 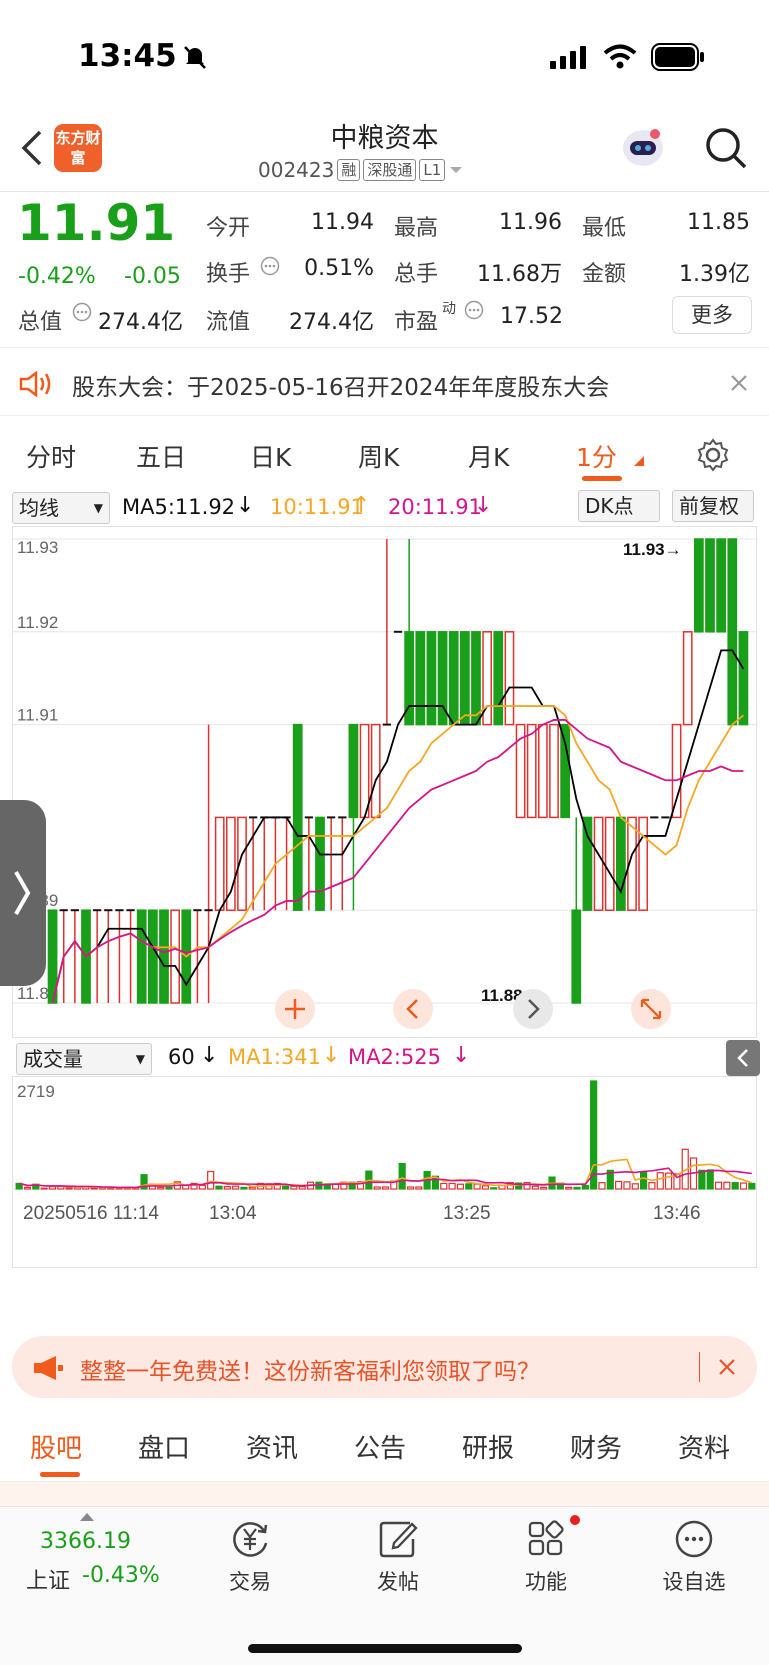 What do you see at coordinates (709, 506) in the screenshot?
I see `adjust-label: 前复权` at bounding box center [709, 506].